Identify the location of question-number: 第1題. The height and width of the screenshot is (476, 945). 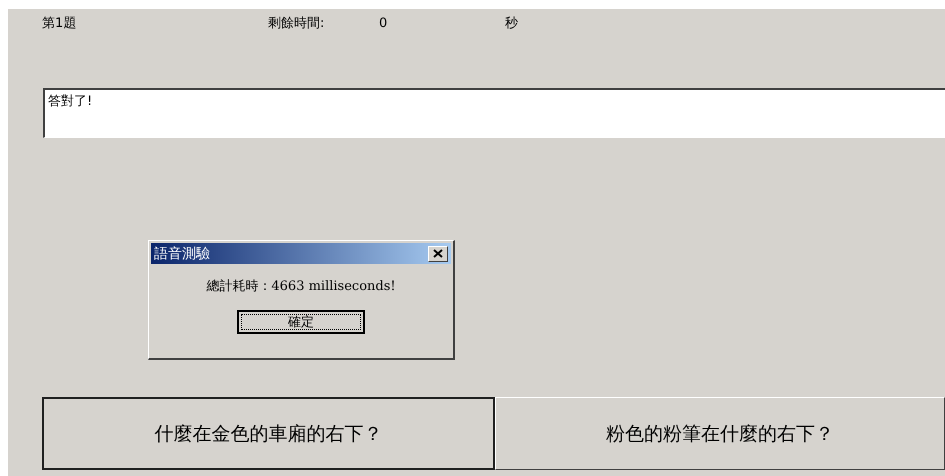
(60, 23).